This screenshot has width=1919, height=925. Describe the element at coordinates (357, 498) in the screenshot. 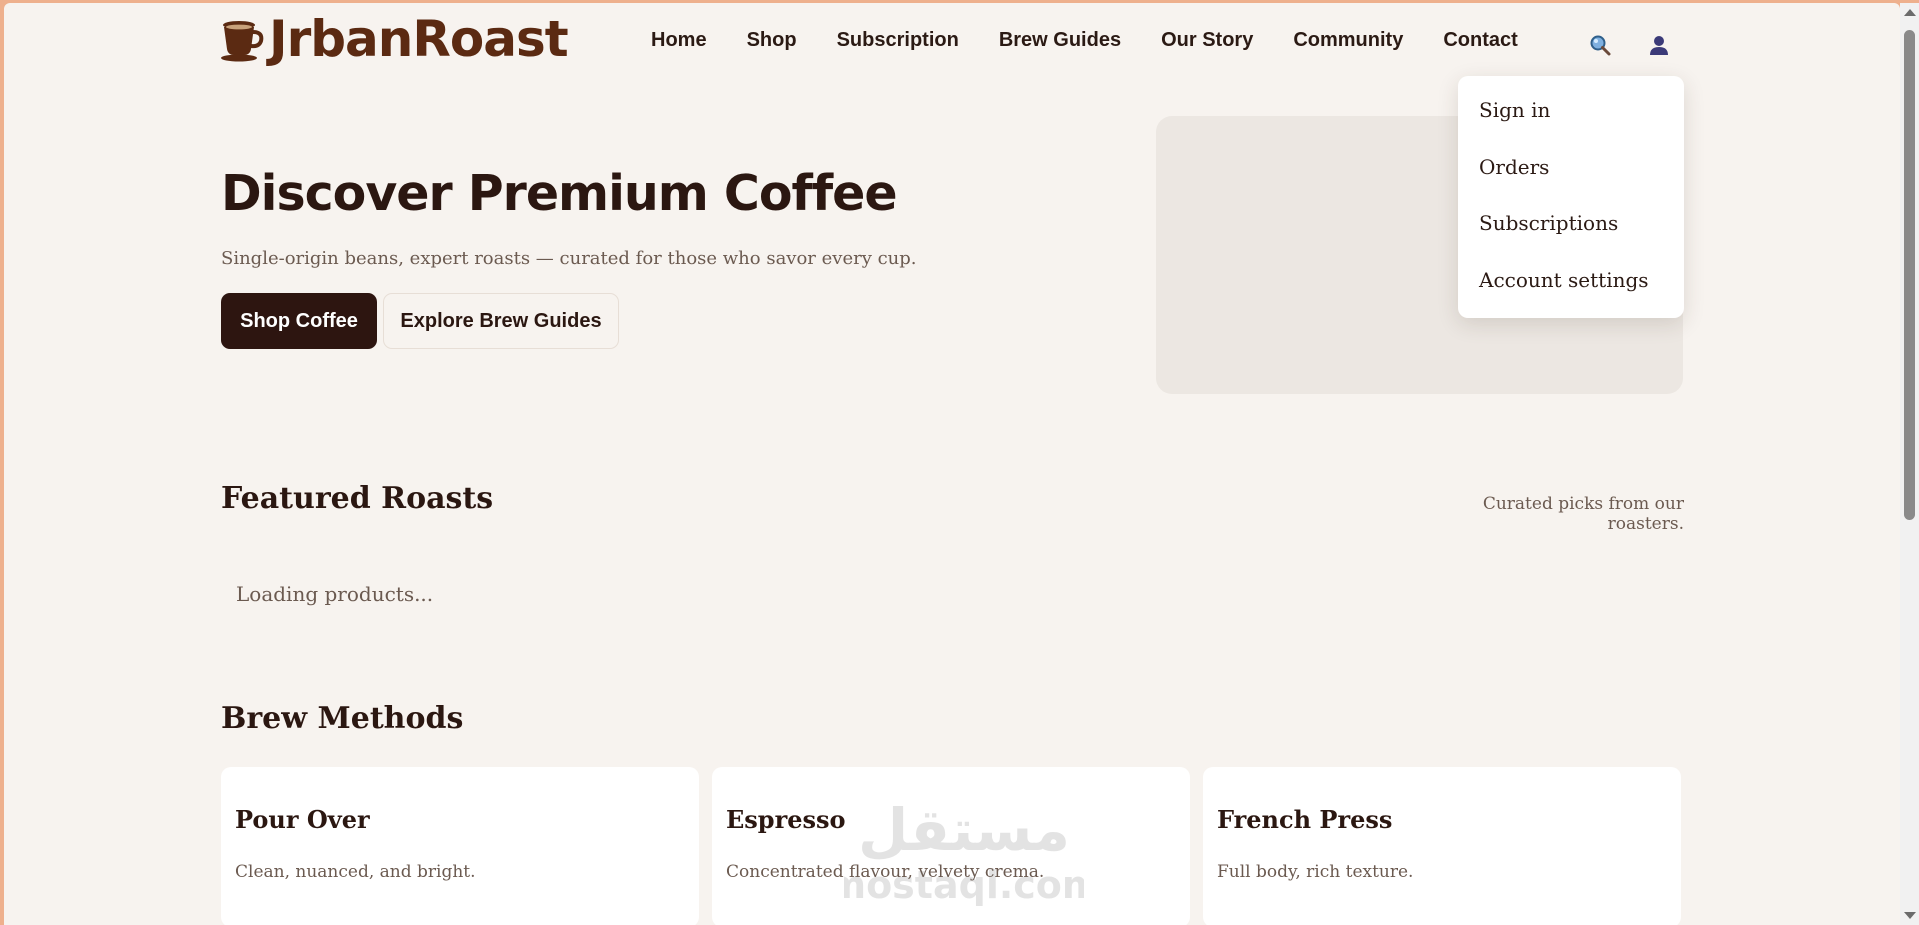

I see `featured-roasts-title: Featured Roasts` at that location.